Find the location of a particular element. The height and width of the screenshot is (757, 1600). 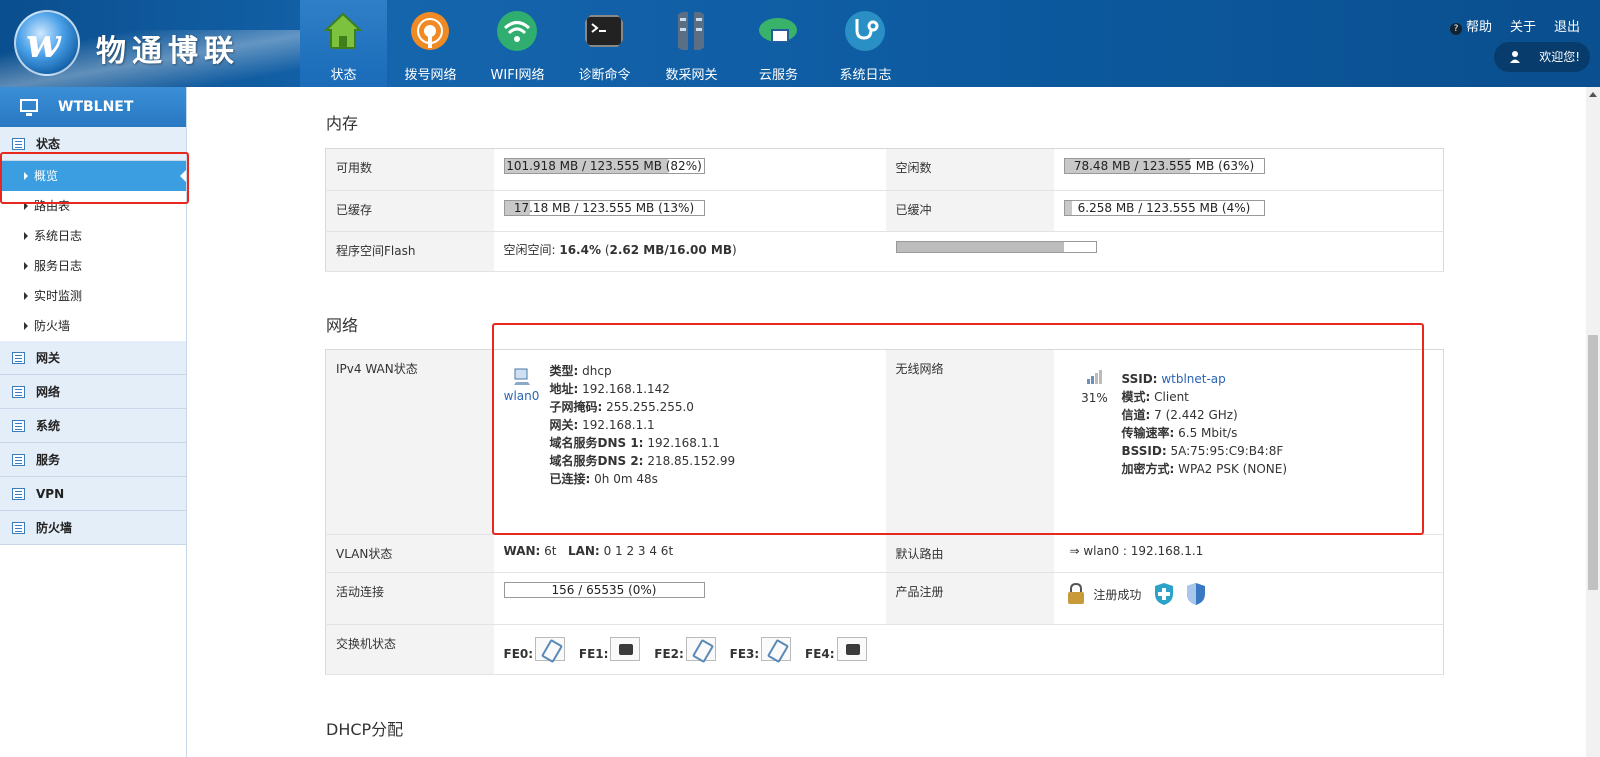

welcome-text: 欢迎您! is located at coordinates (1559, 57).